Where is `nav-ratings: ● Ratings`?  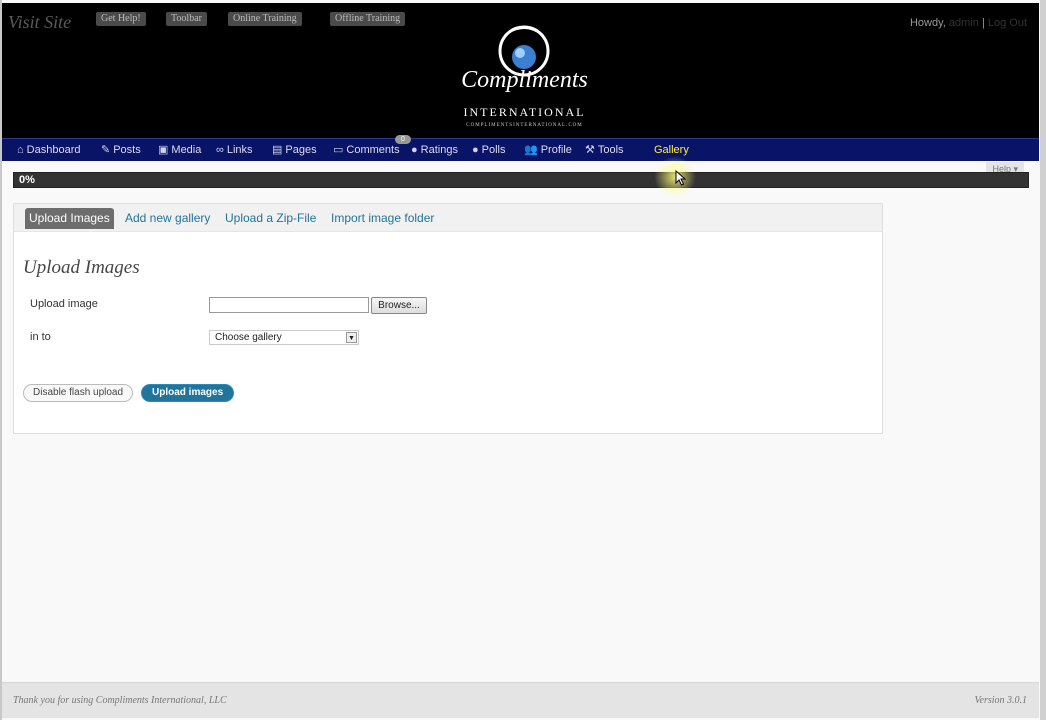
nav-ratings: ● Ratings is located at coordinates (434, 150).